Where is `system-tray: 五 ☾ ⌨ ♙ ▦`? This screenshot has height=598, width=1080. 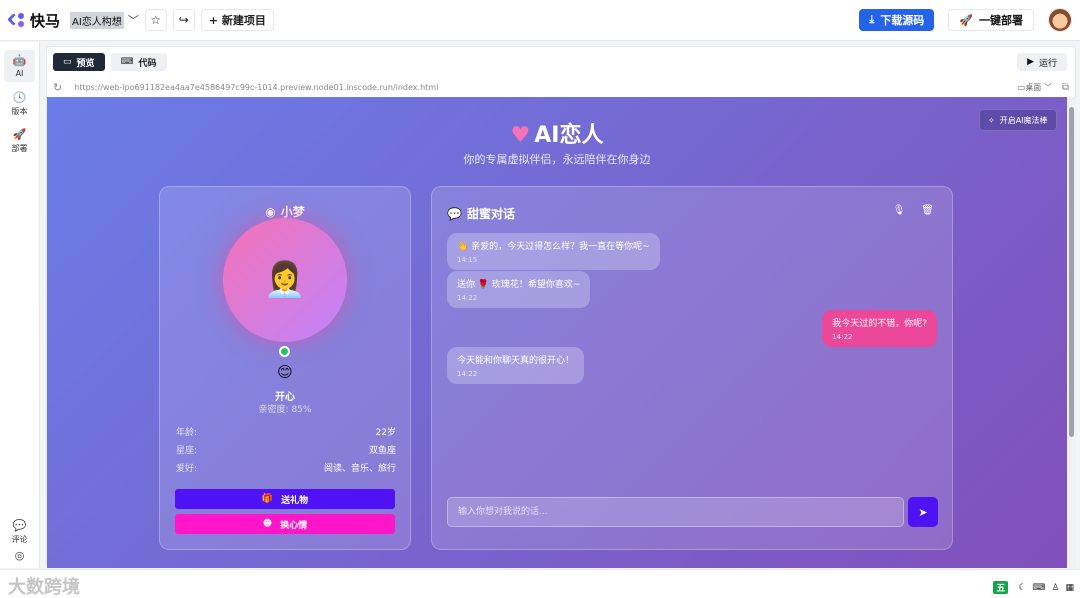 system-tray: 五 ☾ ⌨ ♙ ▦ is located at coordinates (1030, 587).